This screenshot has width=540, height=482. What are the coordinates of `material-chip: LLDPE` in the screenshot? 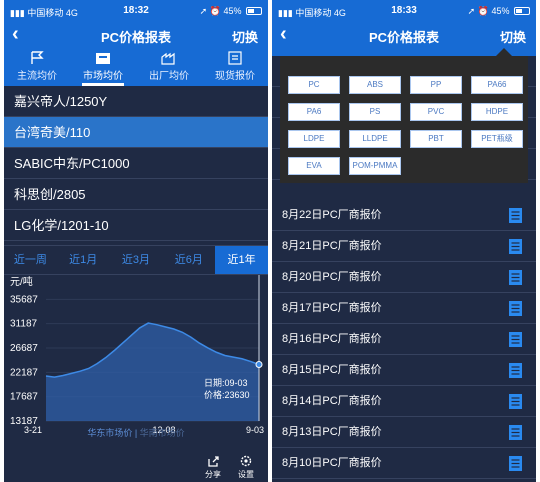 It's located at (375, 139).